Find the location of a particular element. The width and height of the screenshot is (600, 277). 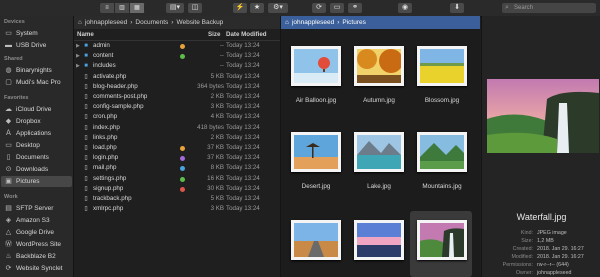

breadcrumb-item: Pictures is located at coordinates (353, 22).